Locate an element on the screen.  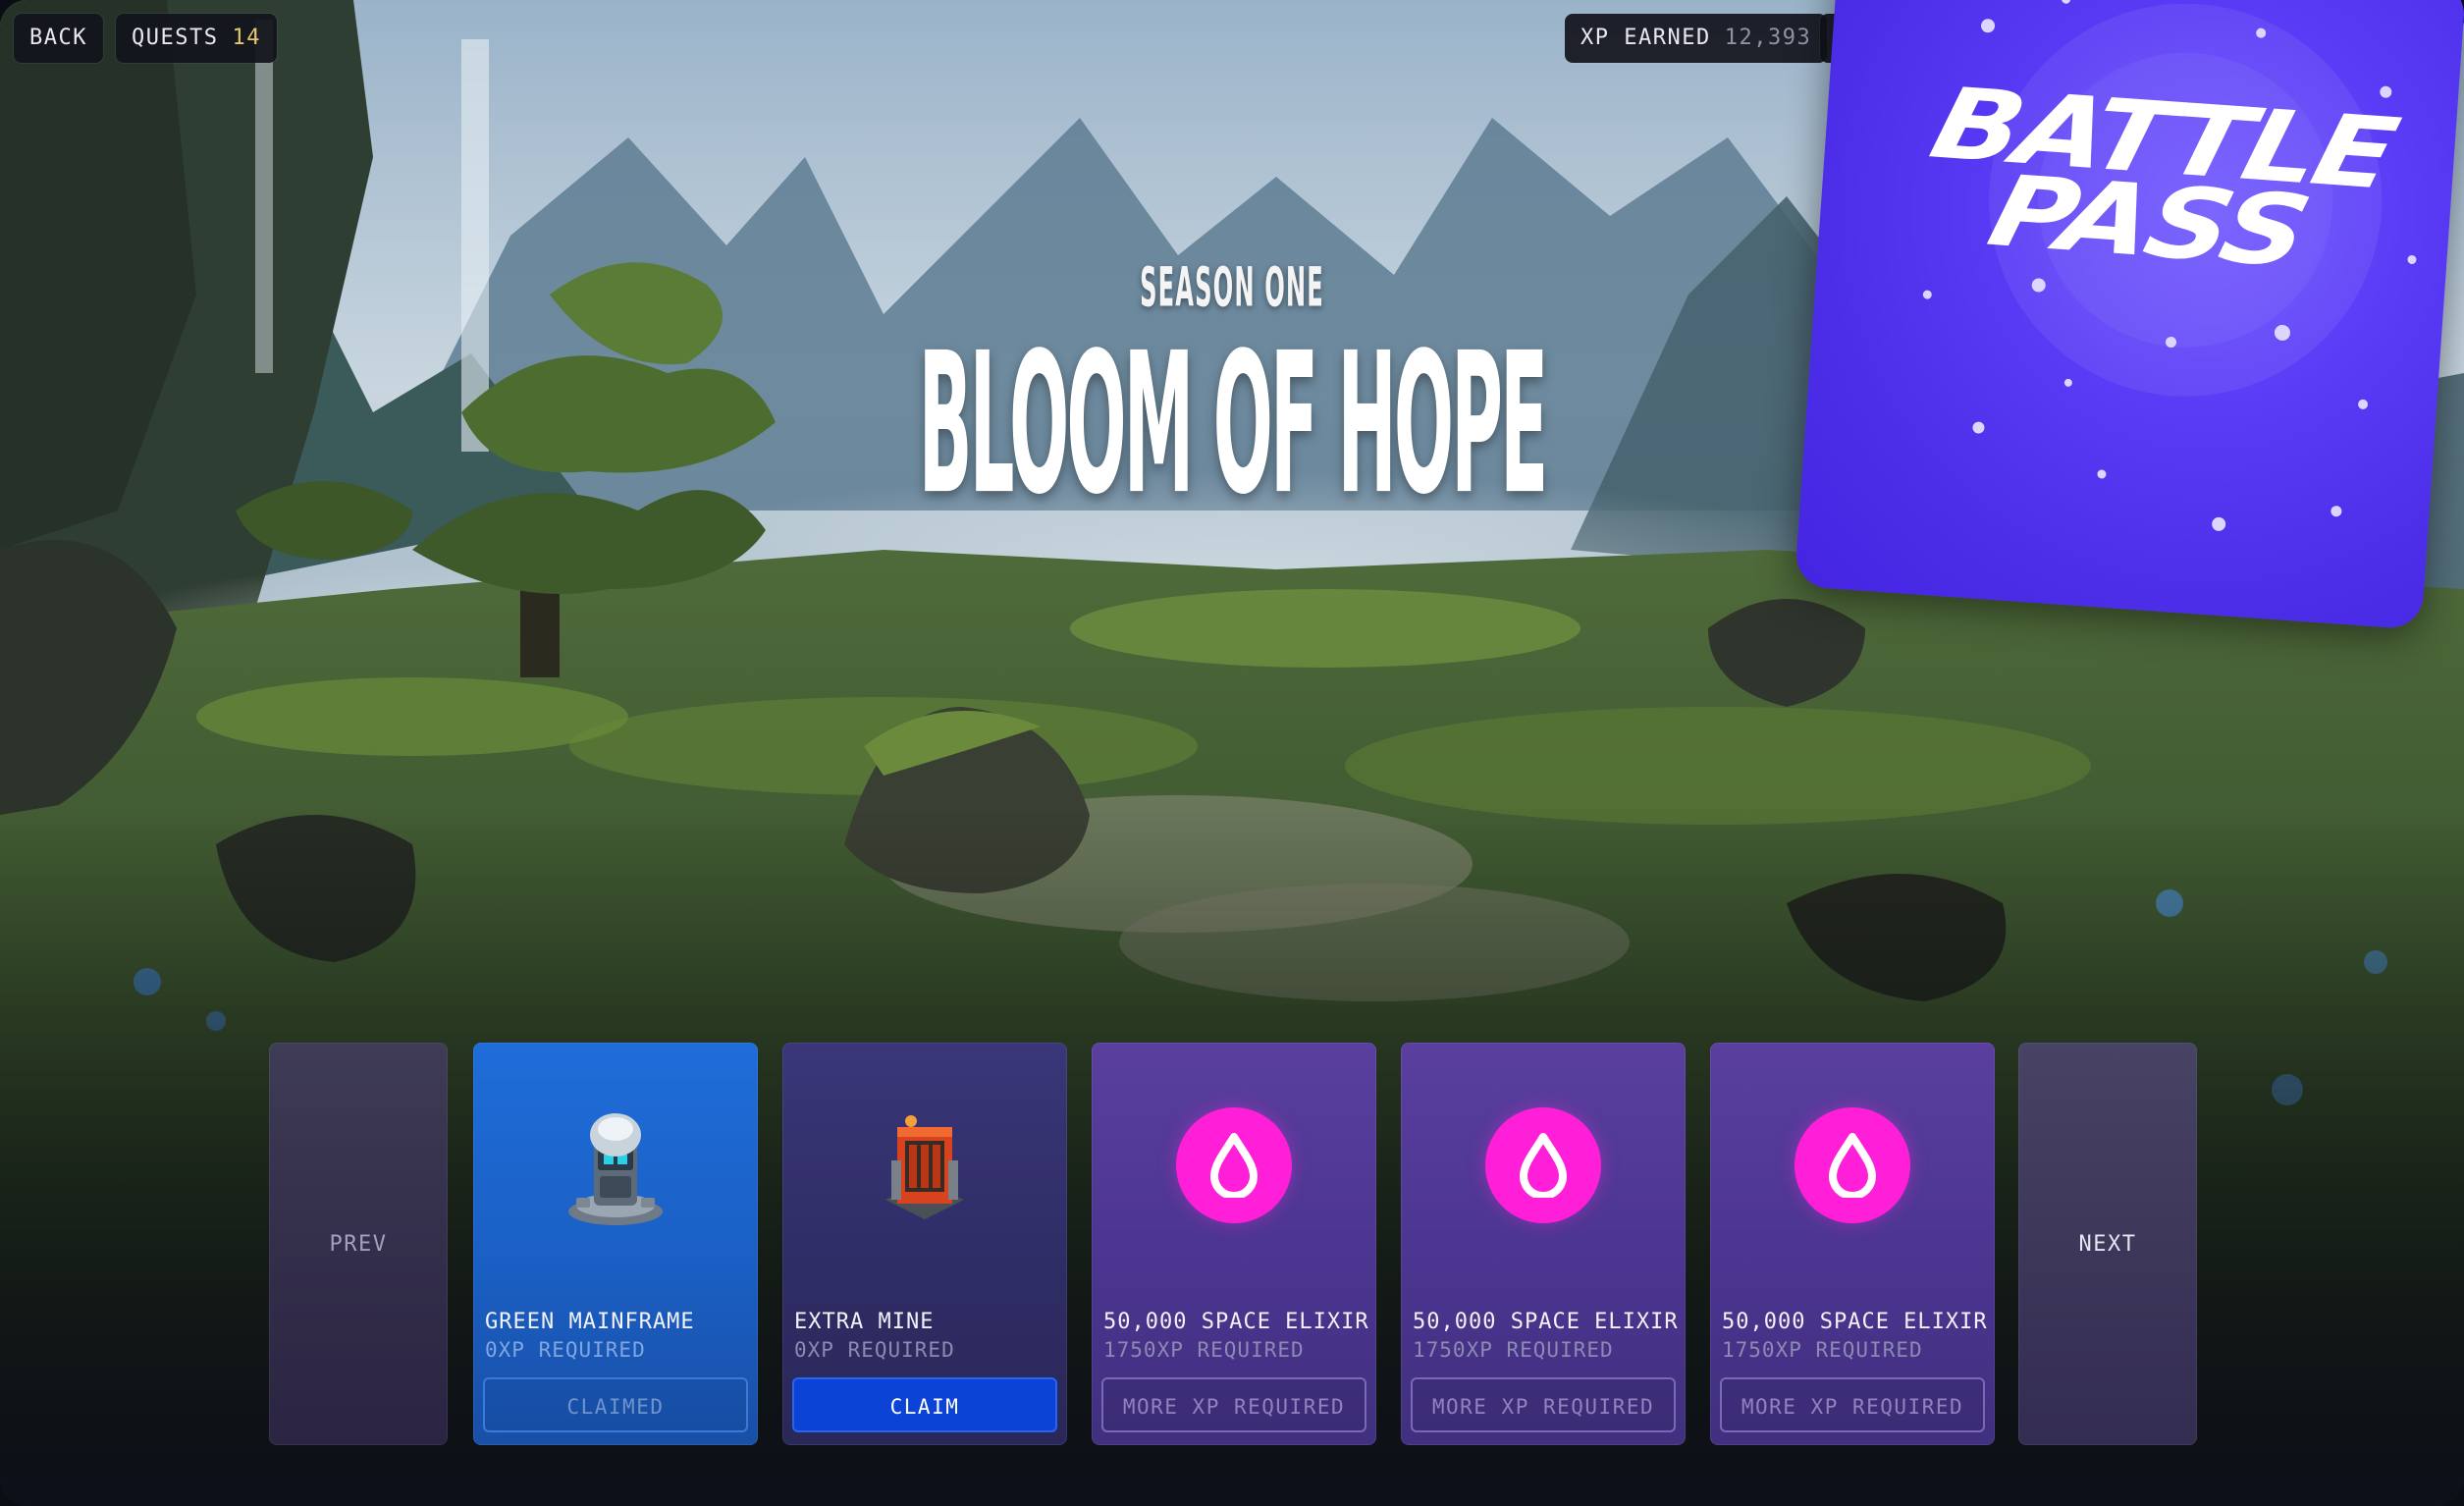
season-label: SEASON ONE is located at coordinates (1232, 288).